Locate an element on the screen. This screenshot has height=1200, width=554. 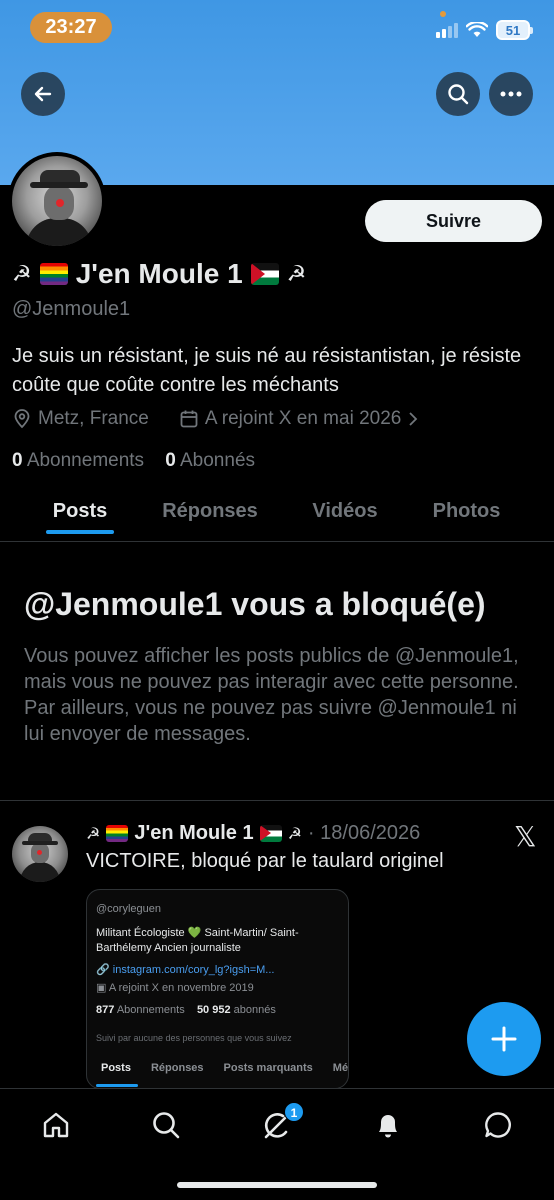
profile-follow-counts: 0 Abonnements 0 Abonnés is located at coordinates (133, 461).